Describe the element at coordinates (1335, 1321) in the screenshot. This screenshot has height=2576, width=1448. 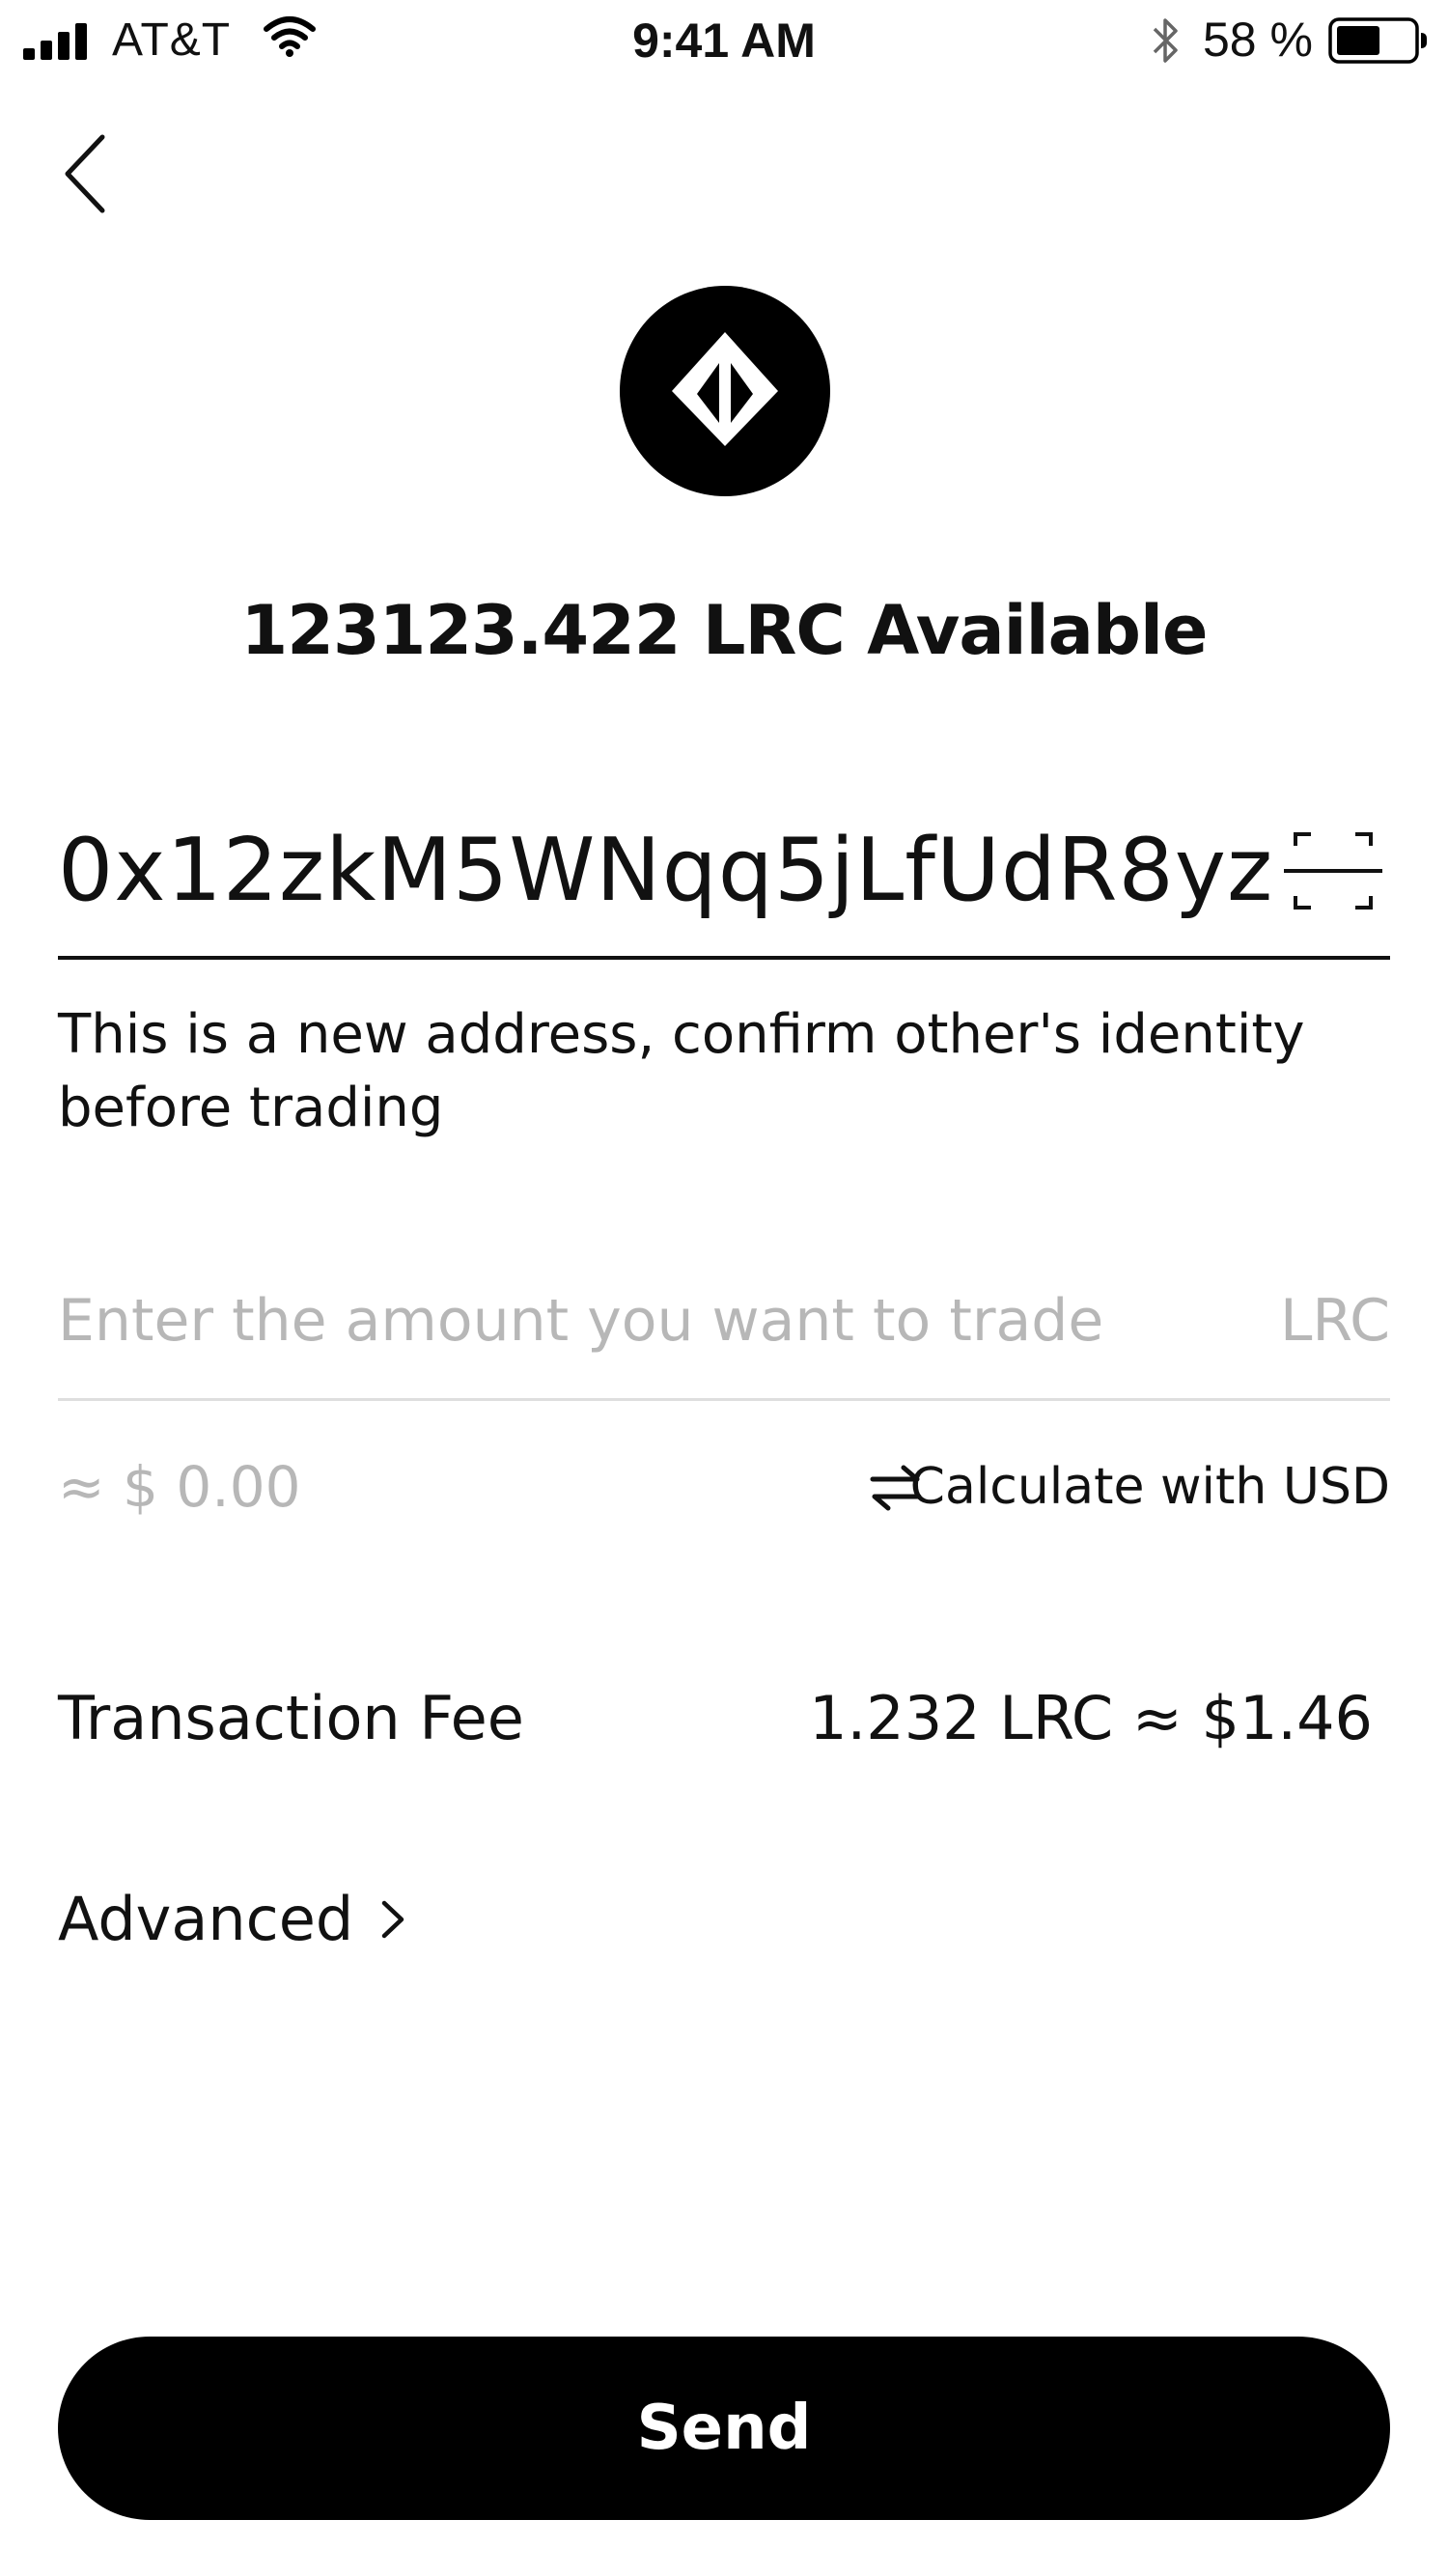
I see `amount-unit: LRC` at that location.